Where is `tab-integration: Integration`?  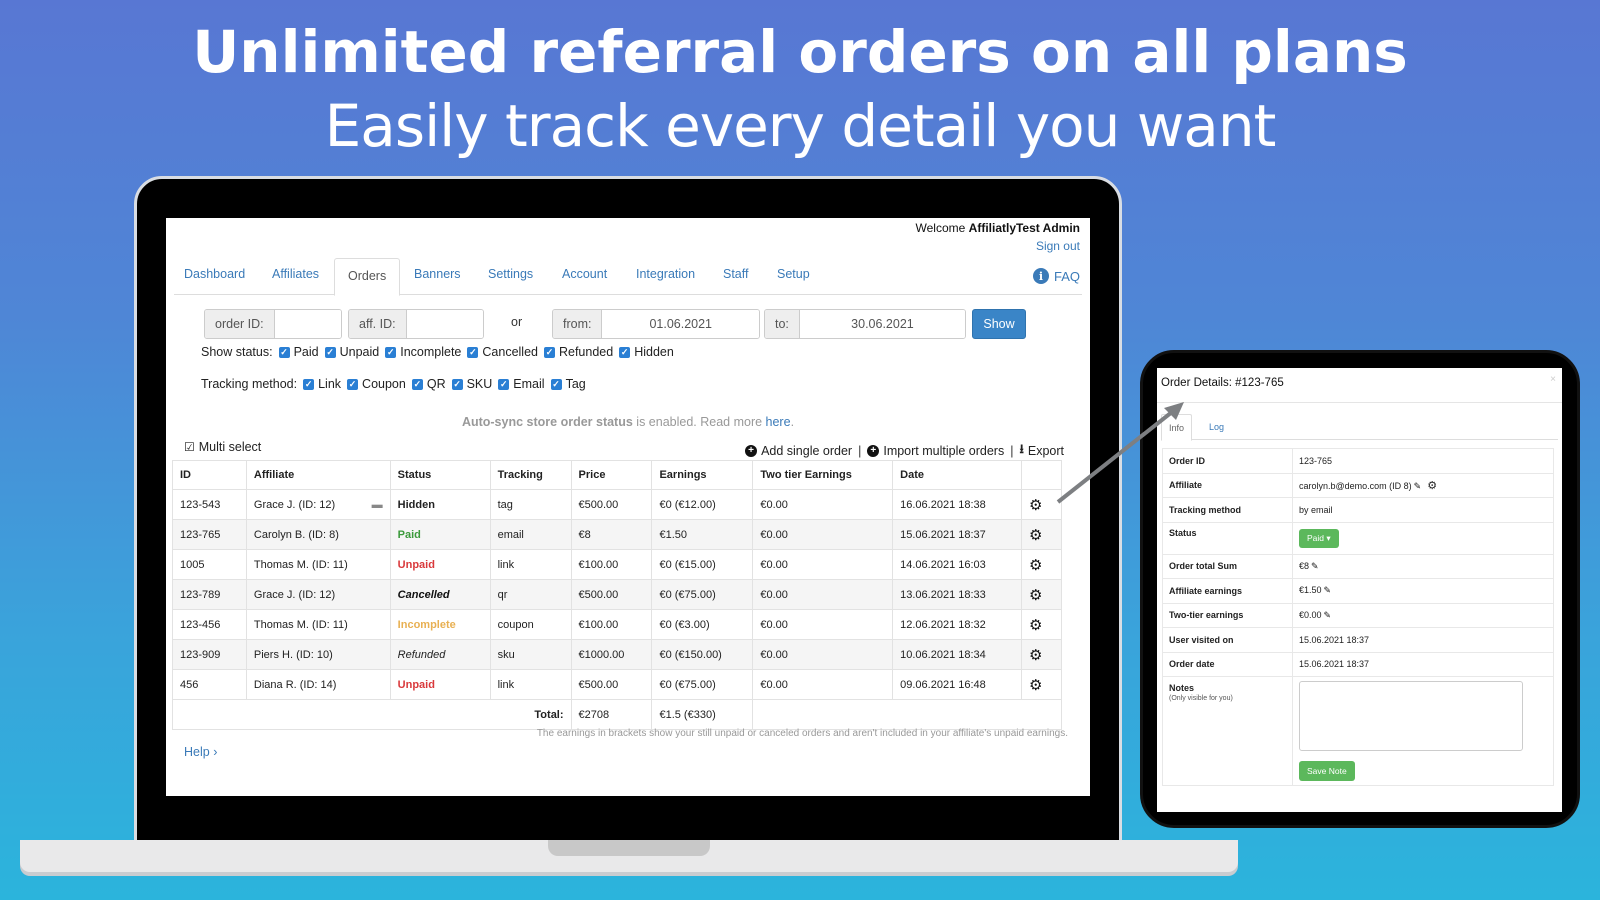
tab-integration: Integration is located at coordinates (665, 274).